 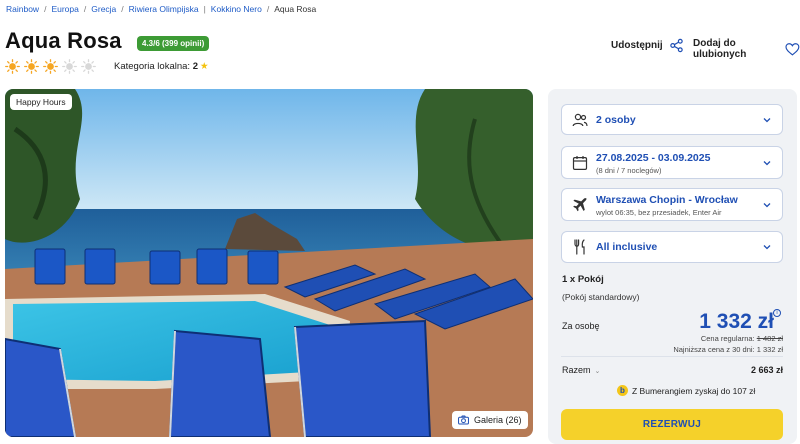 What do you see at coordinates (766, 370) in the screenshot?
I see `total-value: 2 663 zł` at bounding box center [766, 370].